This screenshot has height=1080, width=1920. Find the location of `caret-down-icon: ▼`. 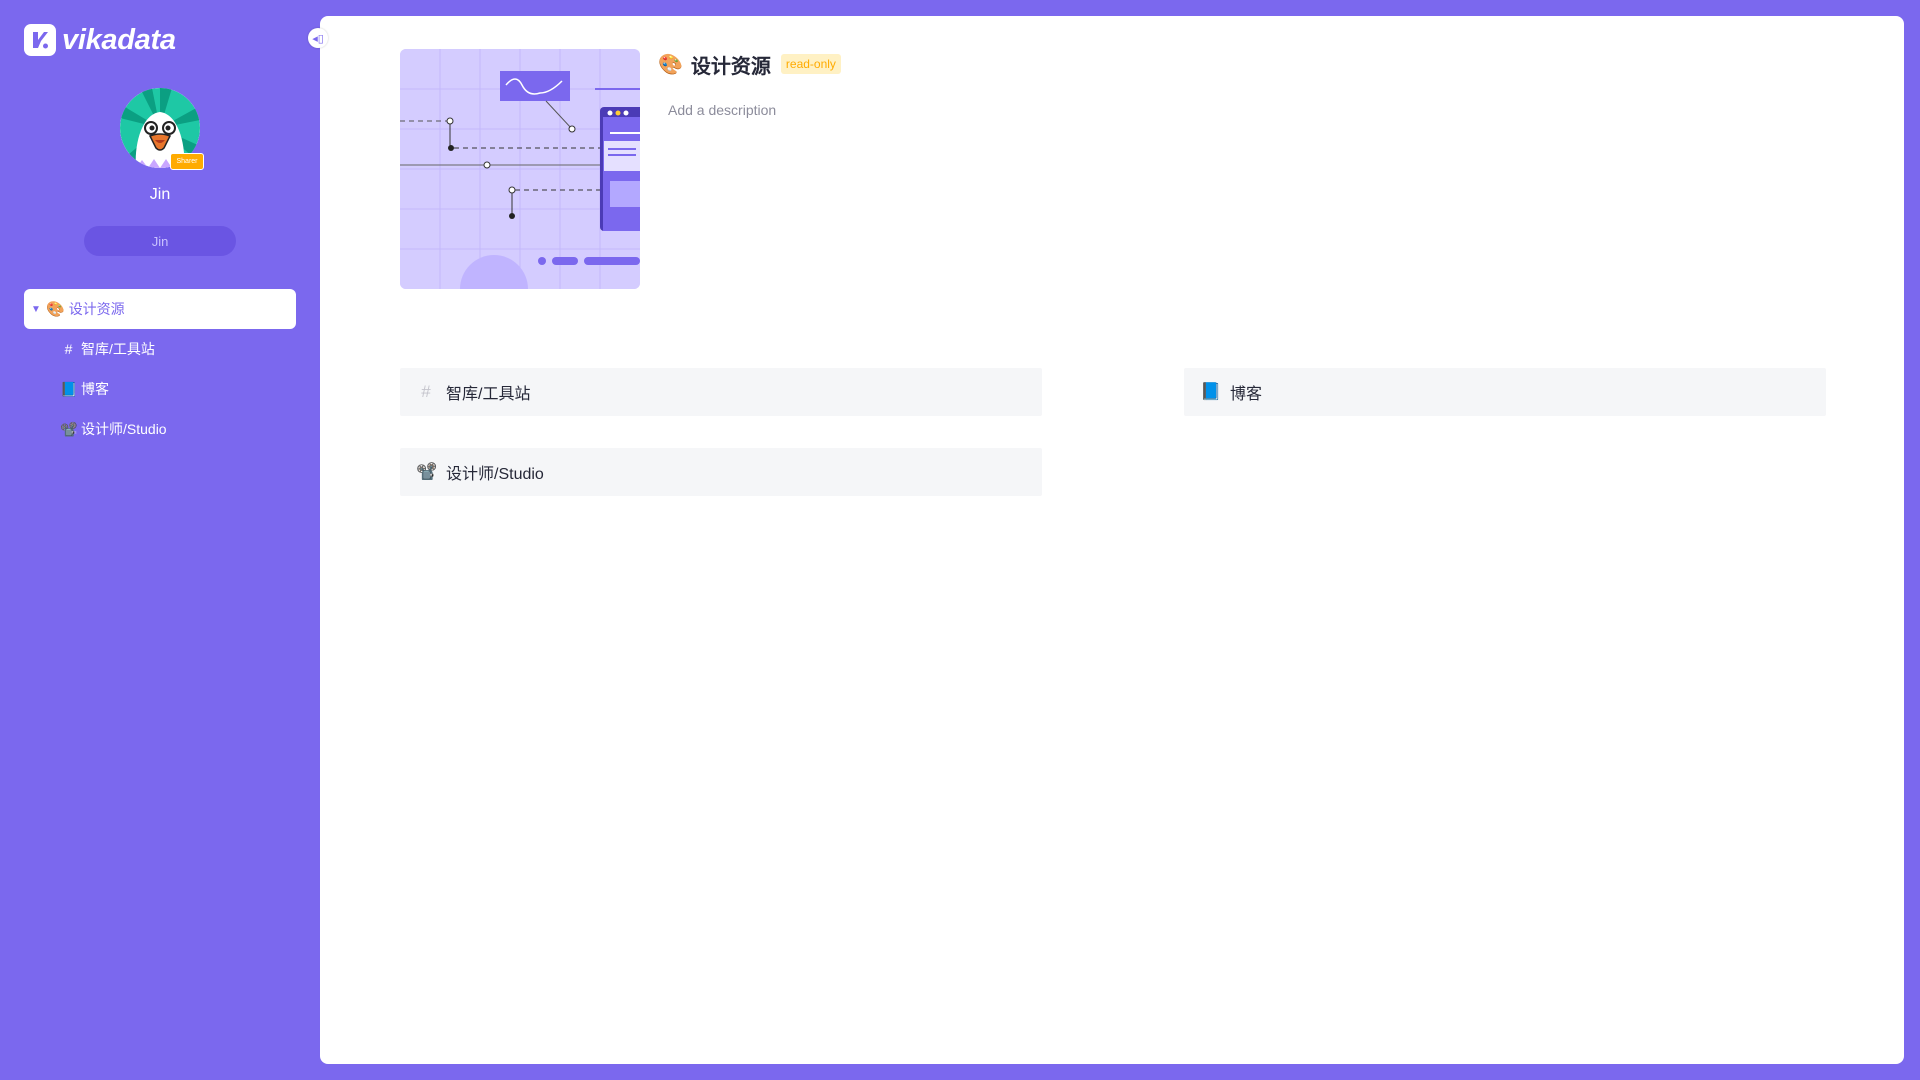

caret-down-icon: ▼ is located at coordinates (36, 309).